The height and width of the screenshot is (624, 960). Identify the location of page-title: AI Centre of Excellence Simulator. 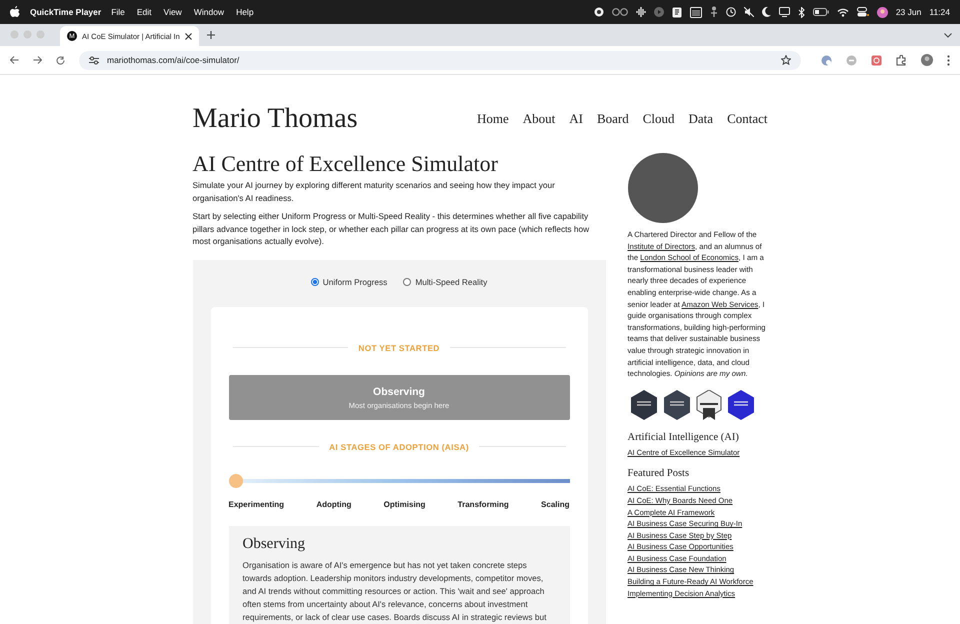
(345, 164).